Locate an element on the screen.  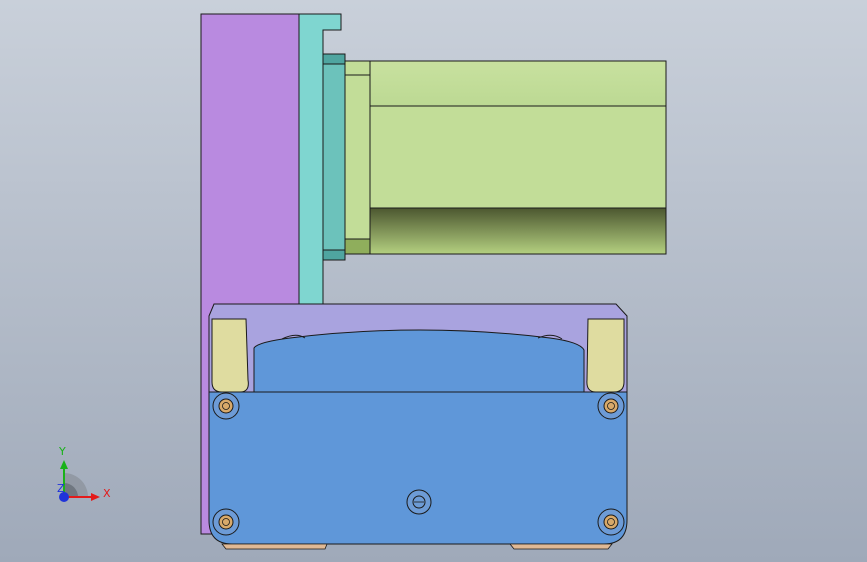
screw-bottom-left is located at coordinates (226, 522).